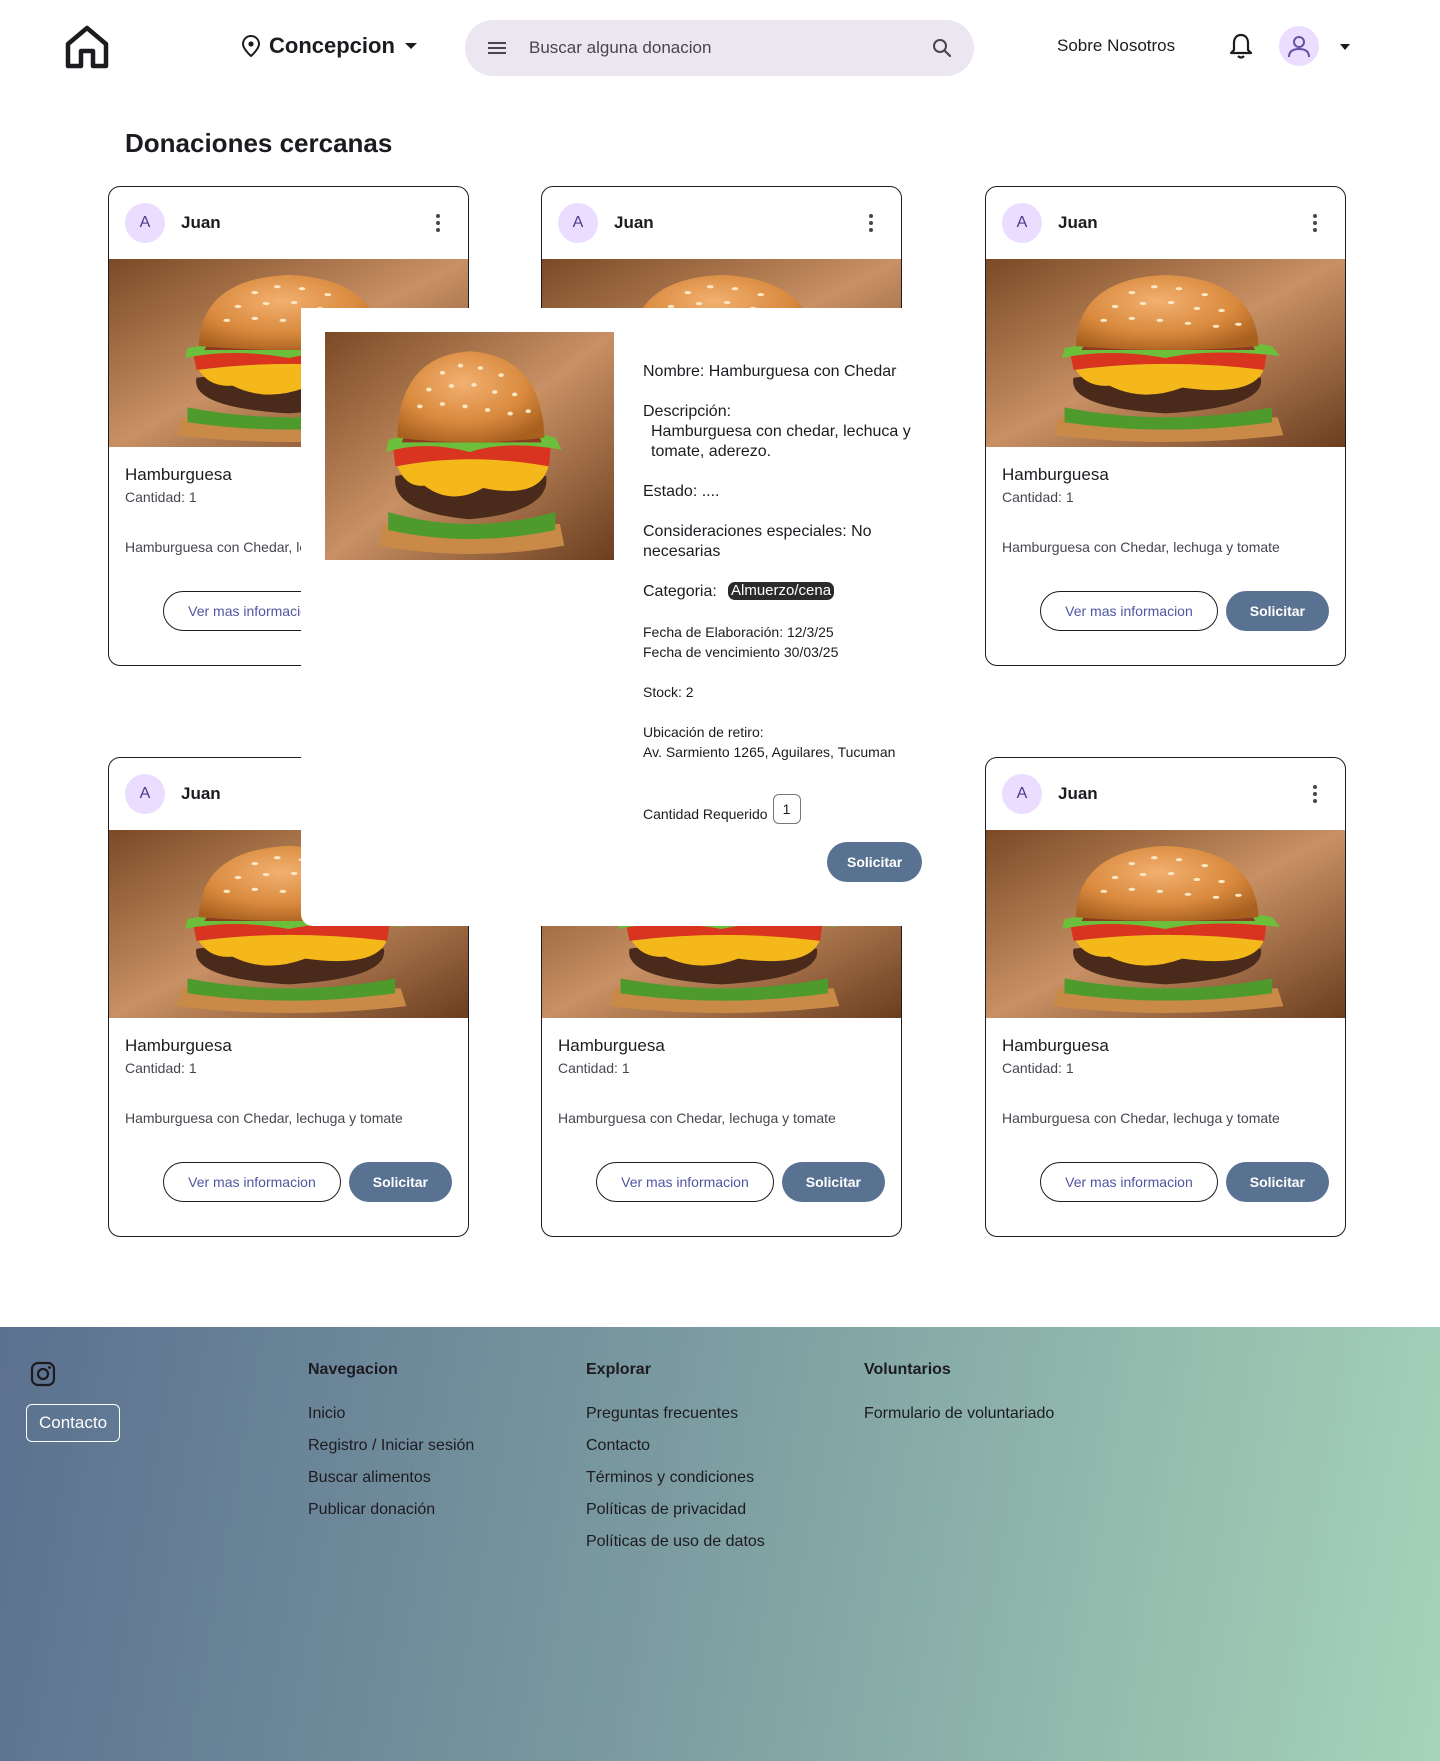 This screenshot has width=1440, height=1761. What do you see at coordinates (668, 692) in the screenshot?
I see `detail-stock: Stock: 2` at bounding box center [668, 692].